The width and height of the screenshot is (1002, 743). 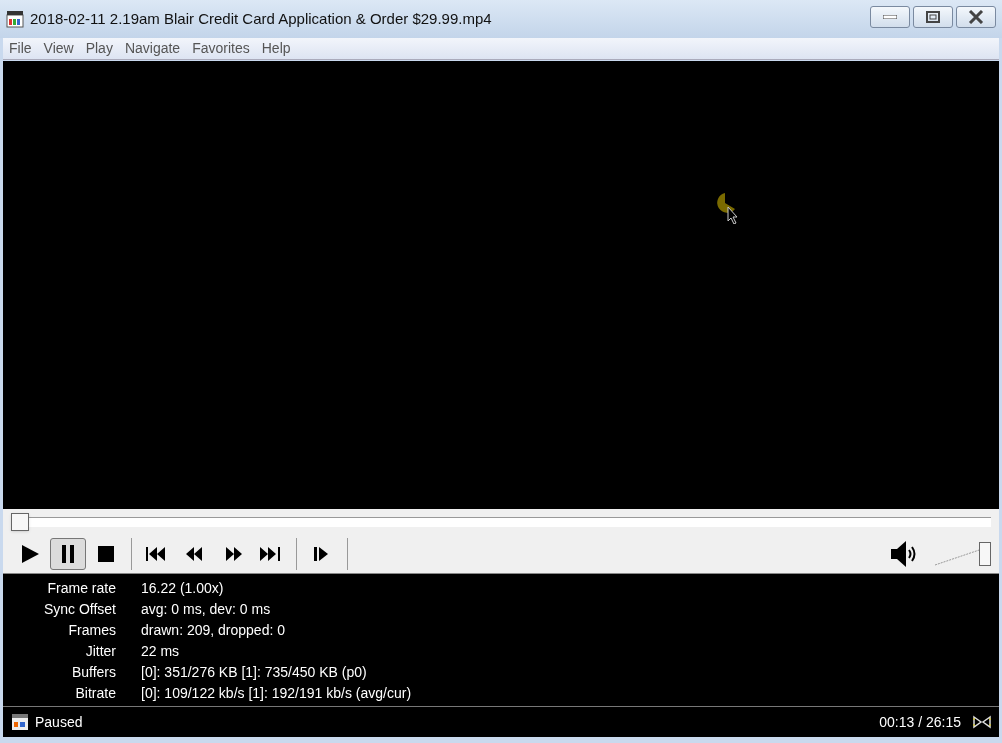 What do you see at coordinates (221, 48) in the screenshot?
I see `menu-item: Favorites` at bounding box center [221, 48].